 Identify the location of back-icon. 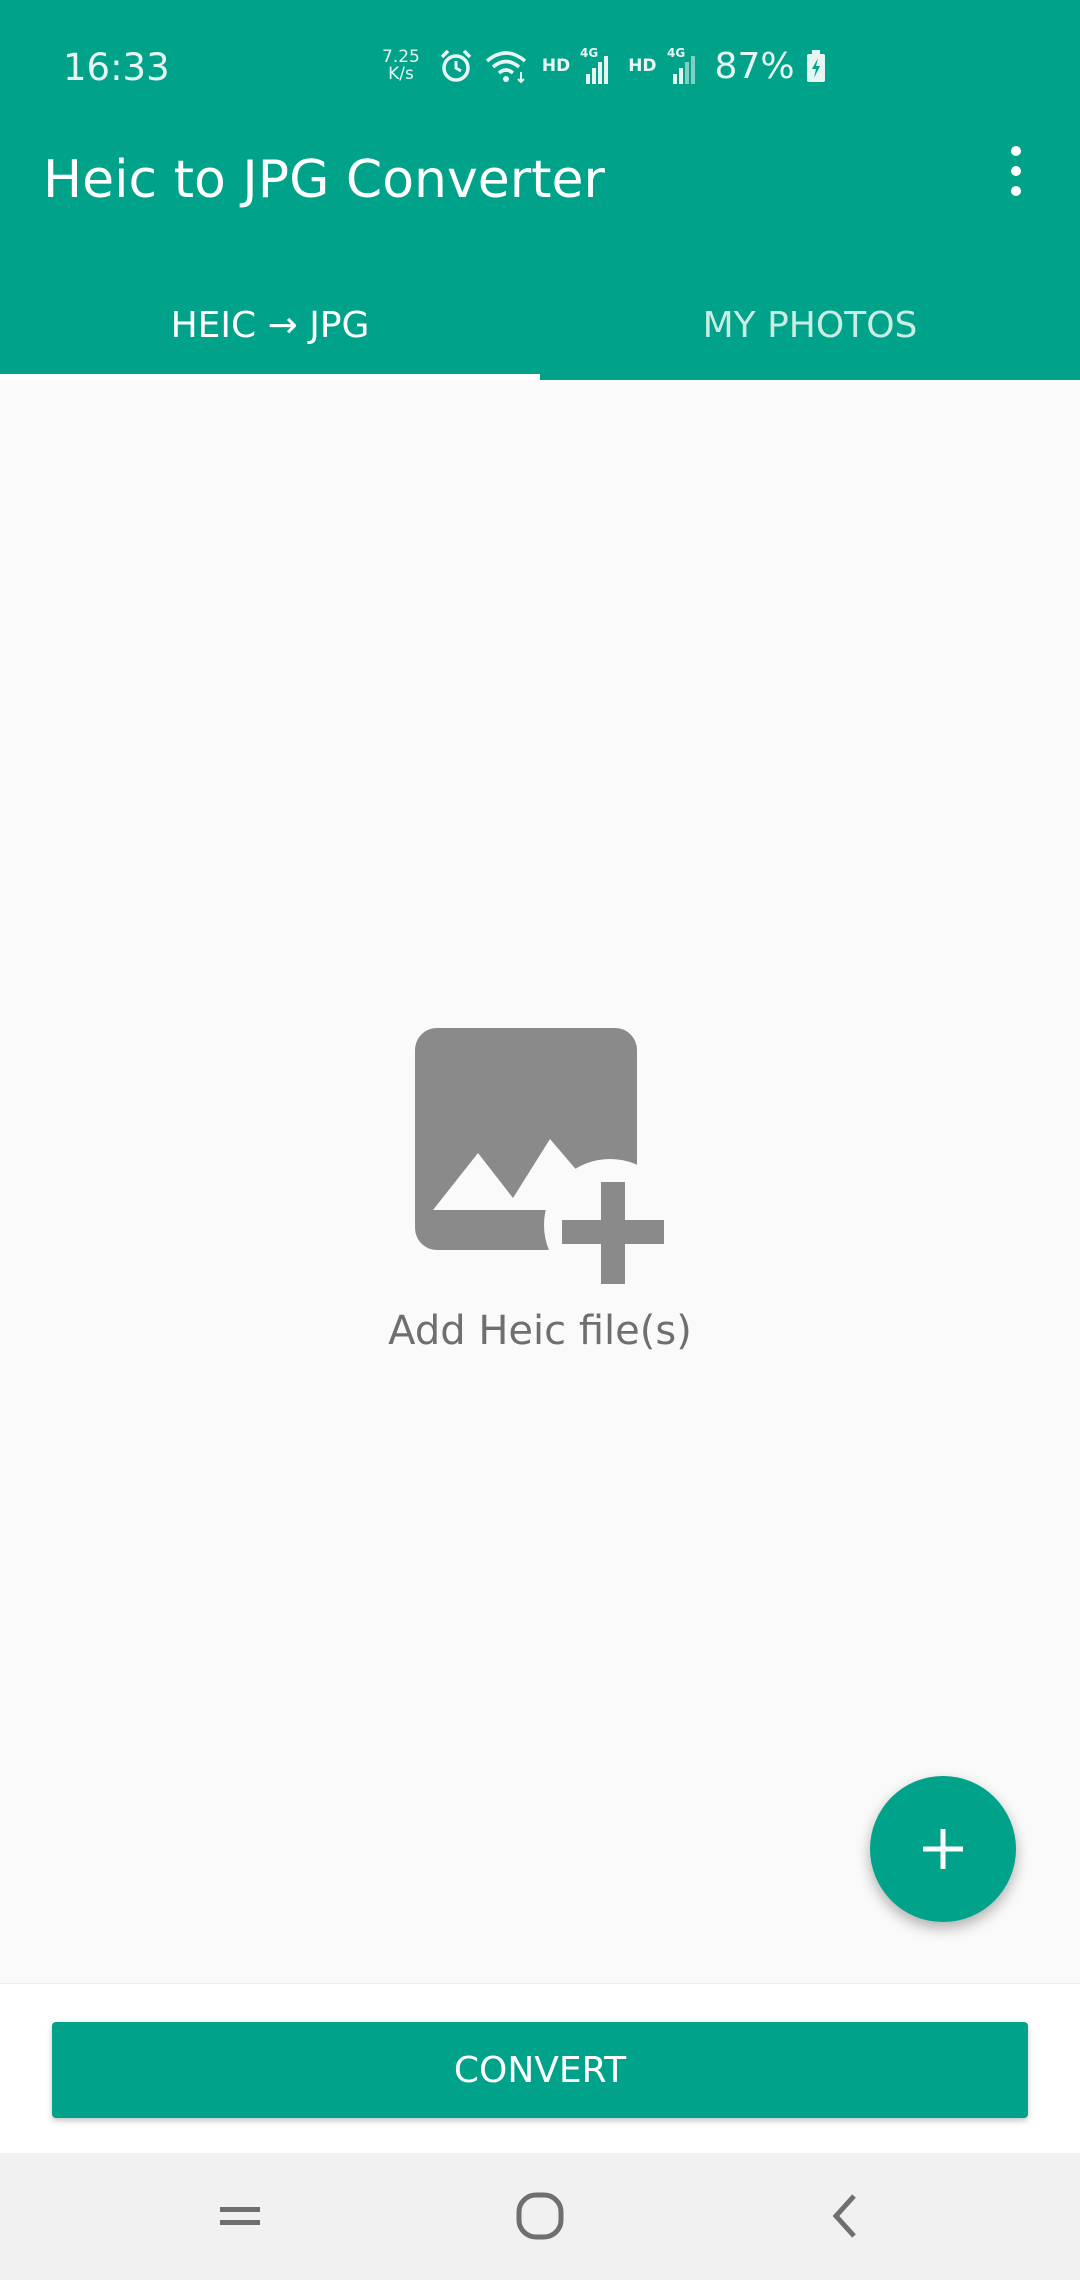
(844, 2216).